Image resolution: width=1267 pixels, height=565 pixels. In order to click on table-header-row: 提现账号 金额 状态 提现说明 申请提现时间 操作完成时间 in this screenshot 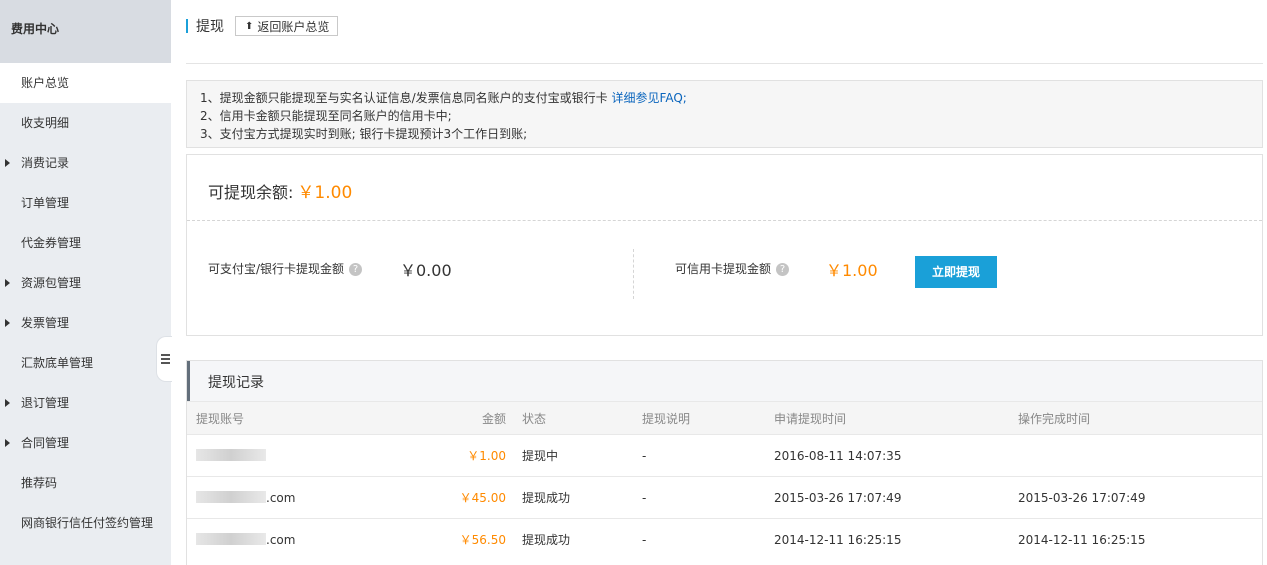, I will do `click(724, 418)`.